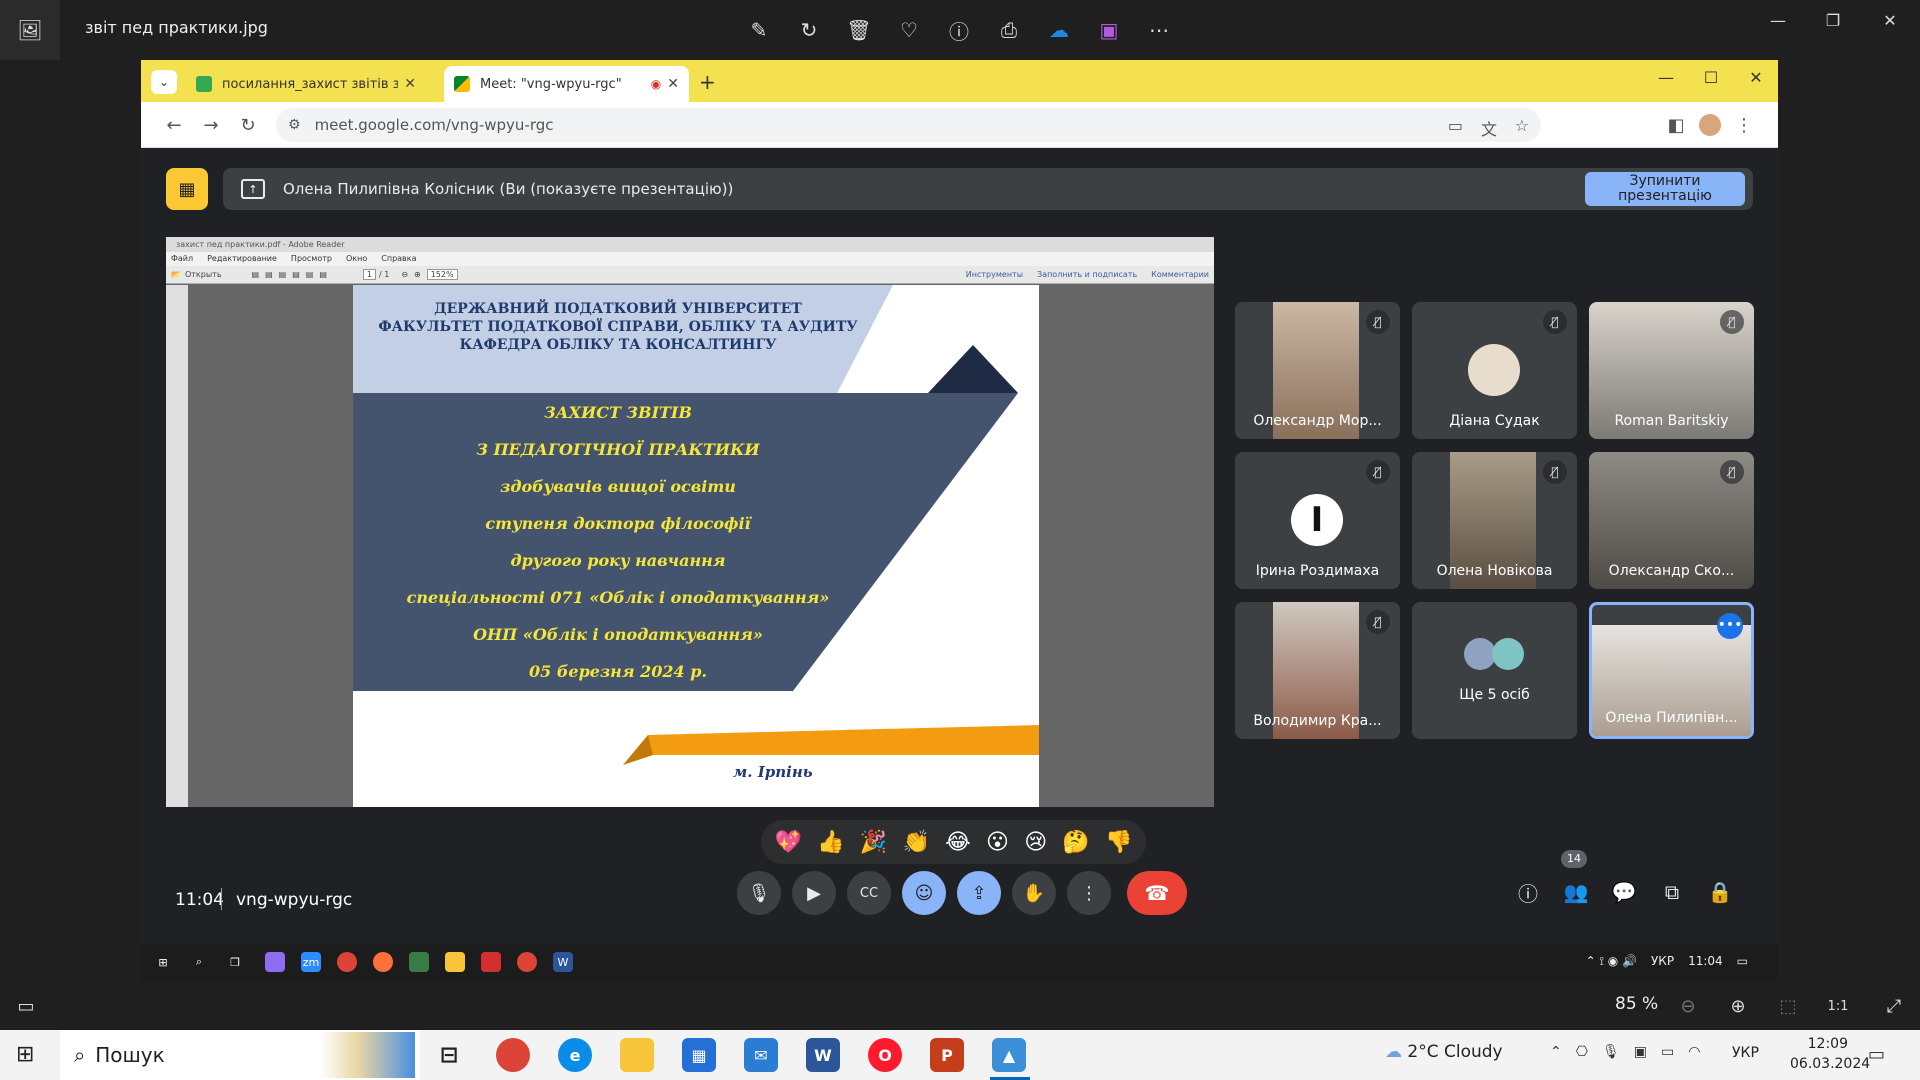 This screenshot has width=1920, height=1080. I want to click on reader-menu-item: Справка, so click(398, 259).